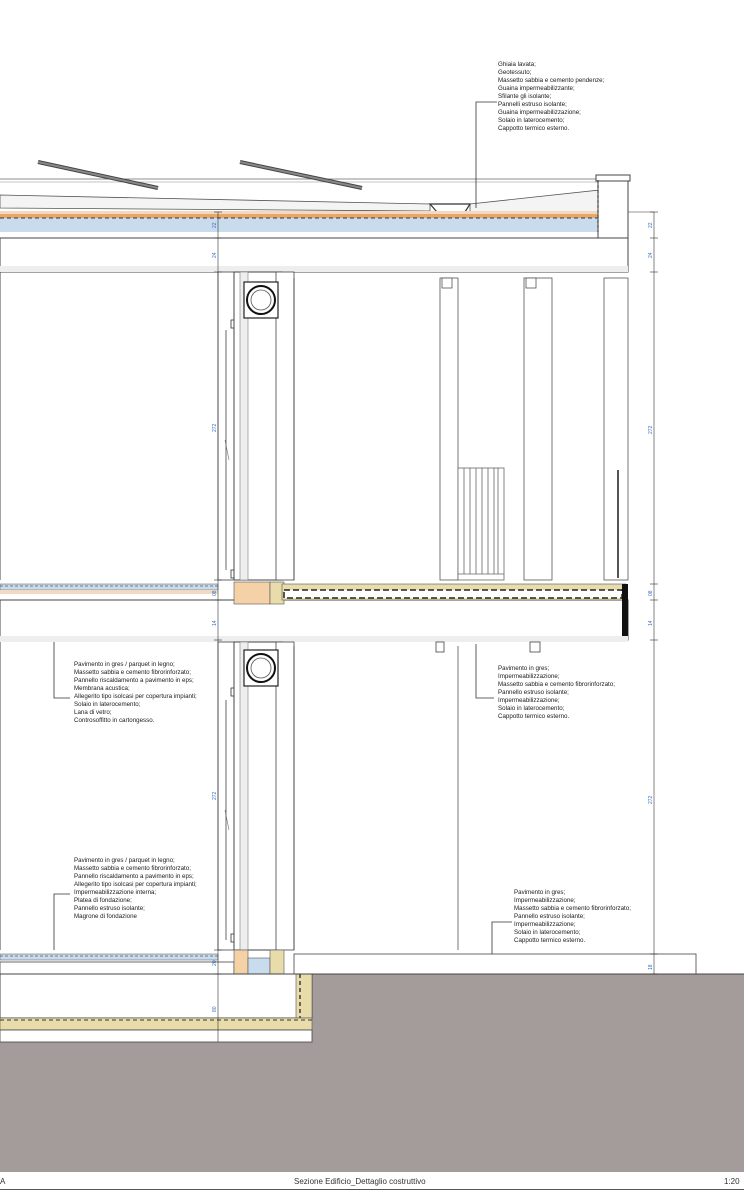 This screenshot has width=744, height=1200. What do you see at coordinates (314, 617) in the screenshot?
I see `intermediate-slab` at bounding box center [314, 617].